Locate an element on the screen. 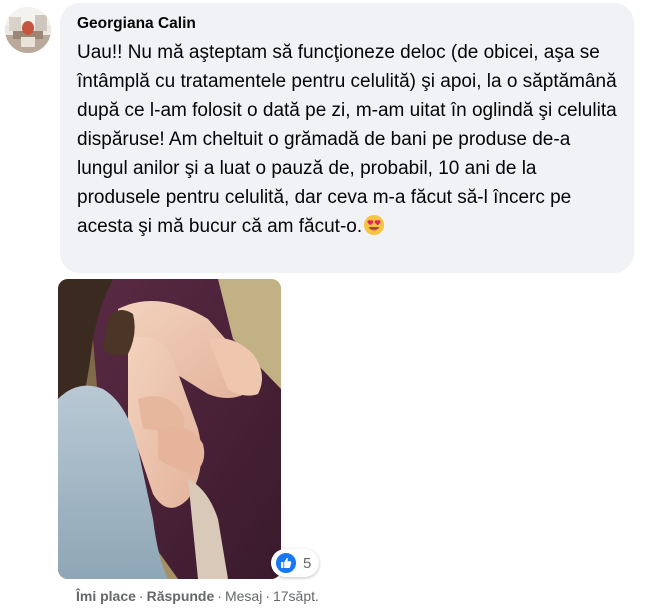 This screenshot has width=650, height=616. heart-eyes-emoji-icon is located at coordinates (374, 225).